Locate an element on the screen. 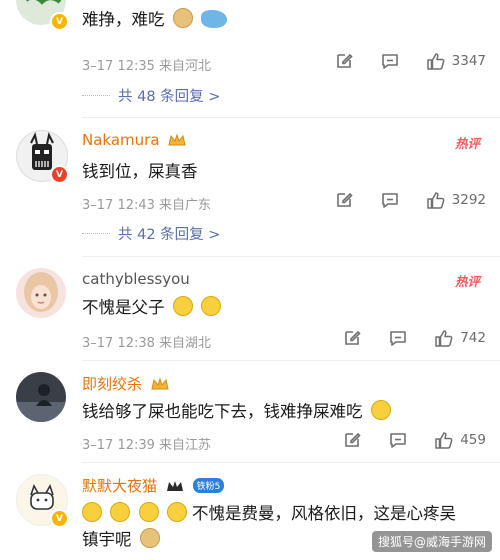  watermark: 搜狐号@威海手游网 is located at coordinates (431, 541).